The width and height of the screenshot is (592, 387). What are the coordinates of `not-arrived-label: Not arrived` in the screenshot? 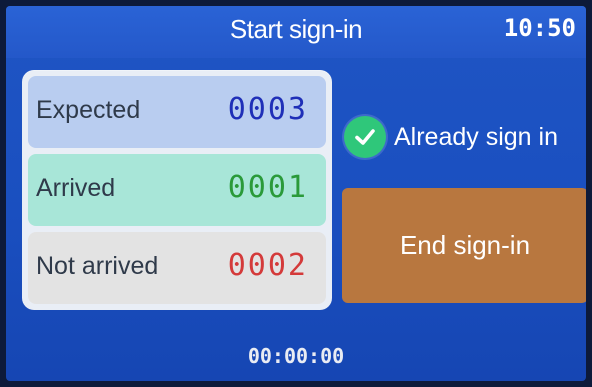 It's located at (97, 266).